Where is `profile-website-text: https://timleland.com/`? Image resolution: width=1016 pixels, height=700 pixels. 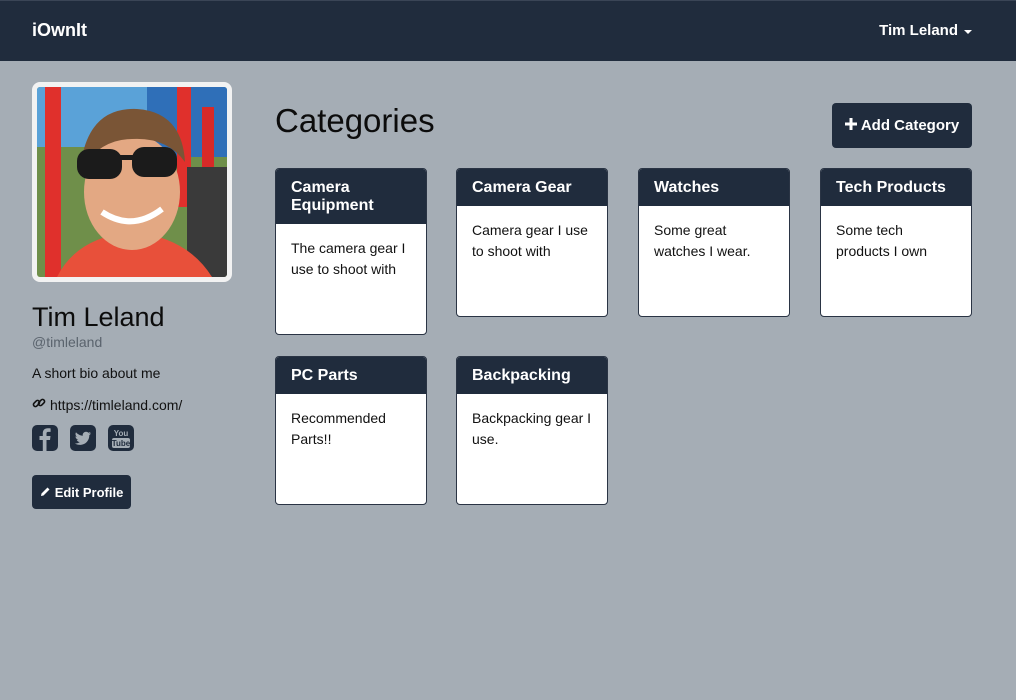
profile-website-text: https://timleland.com/ is located at coordinates (116, 404).